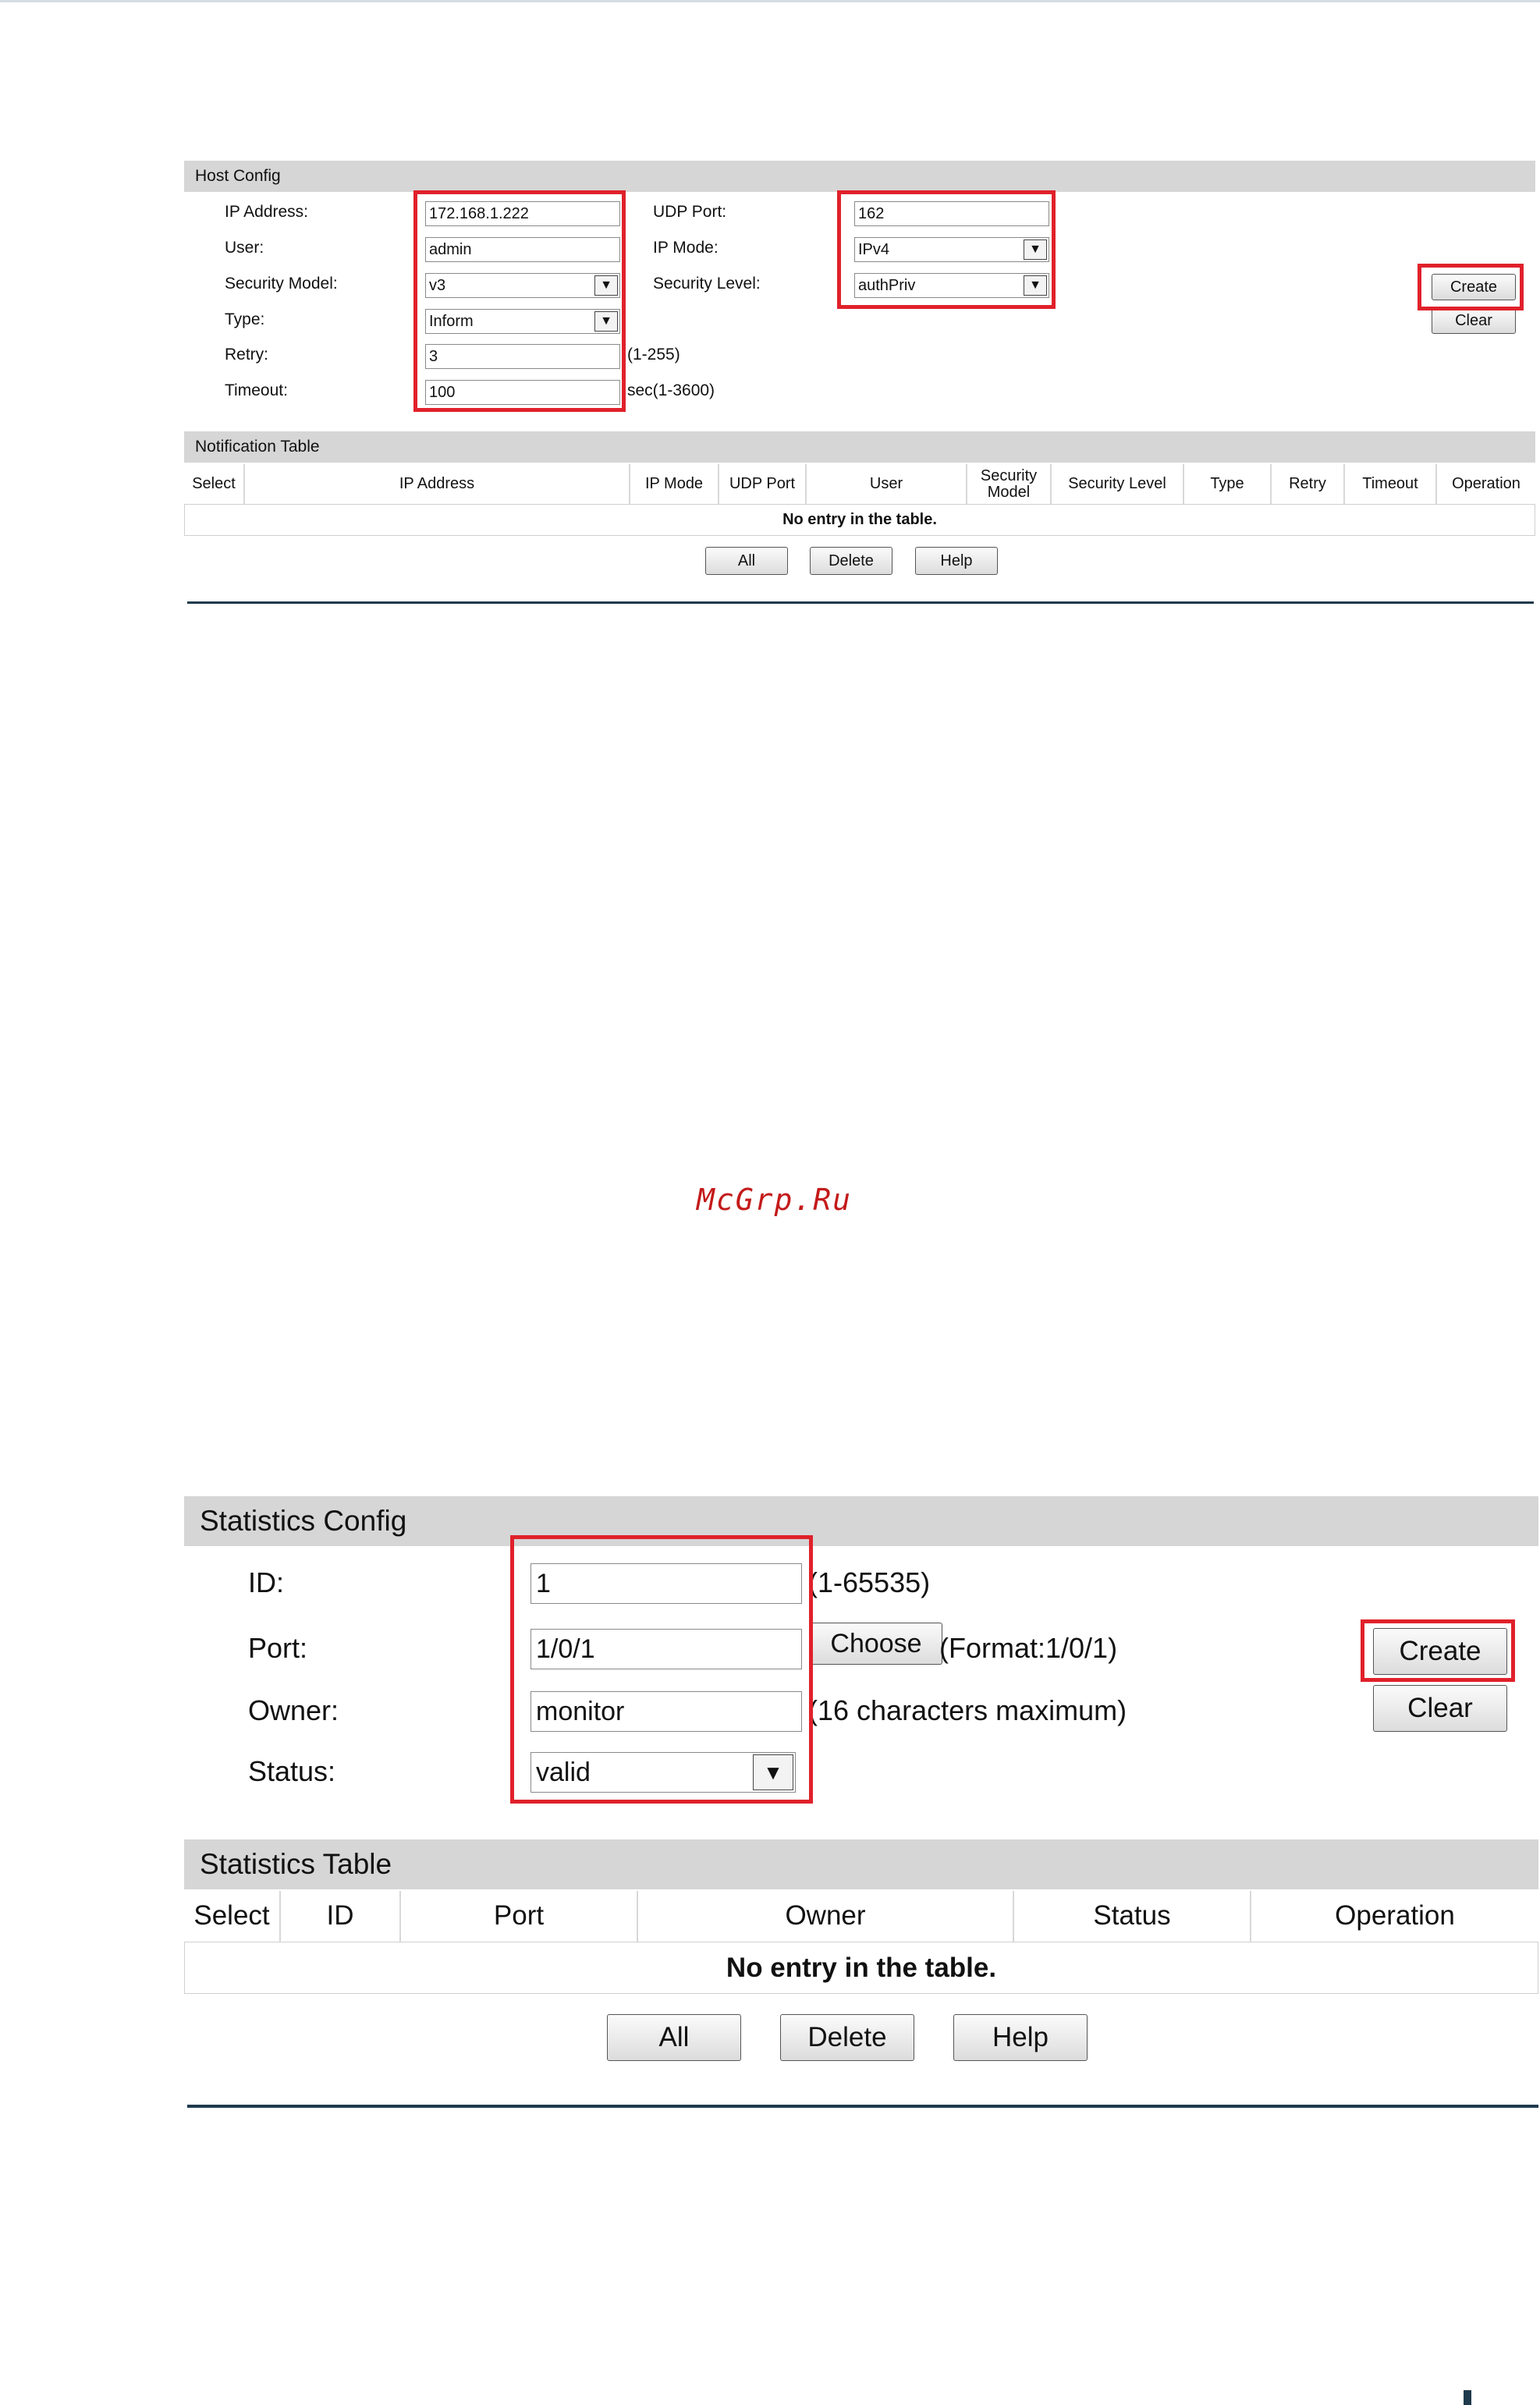 Image resolution: width=1540 pixels, height=2405 pixels. I want to click on retry-input: 3, so click(522, 356).